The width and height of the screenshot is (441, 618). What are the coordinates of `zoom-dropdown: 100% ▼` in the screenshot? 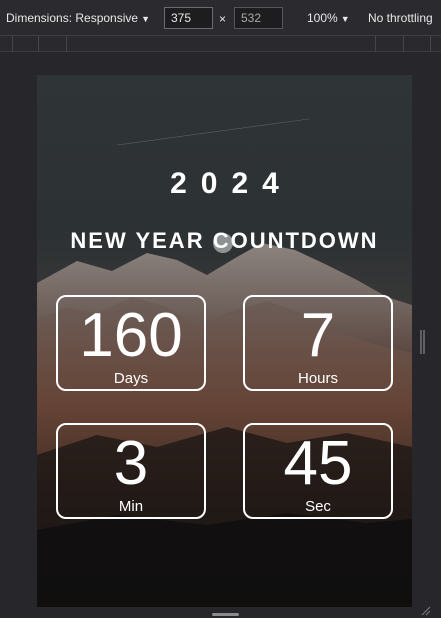 It's located at (328, 18).